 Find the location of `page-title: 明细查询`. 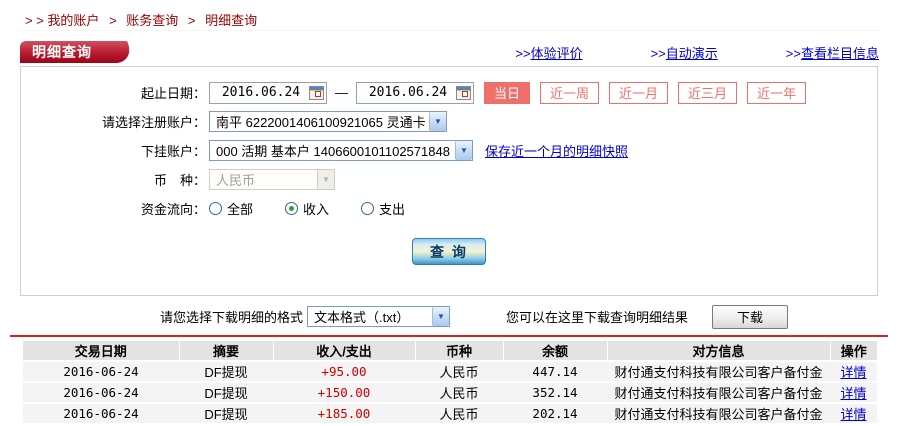

page-title: 明细查询 is located at coordinates (62, 52).